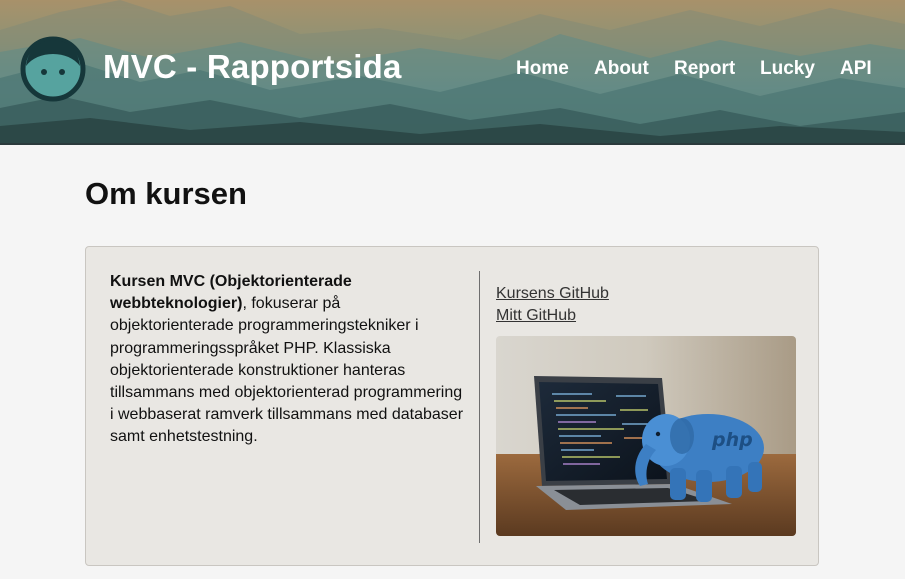  I want to click on nav-link-lucky: Lucky, so click(787, 69).